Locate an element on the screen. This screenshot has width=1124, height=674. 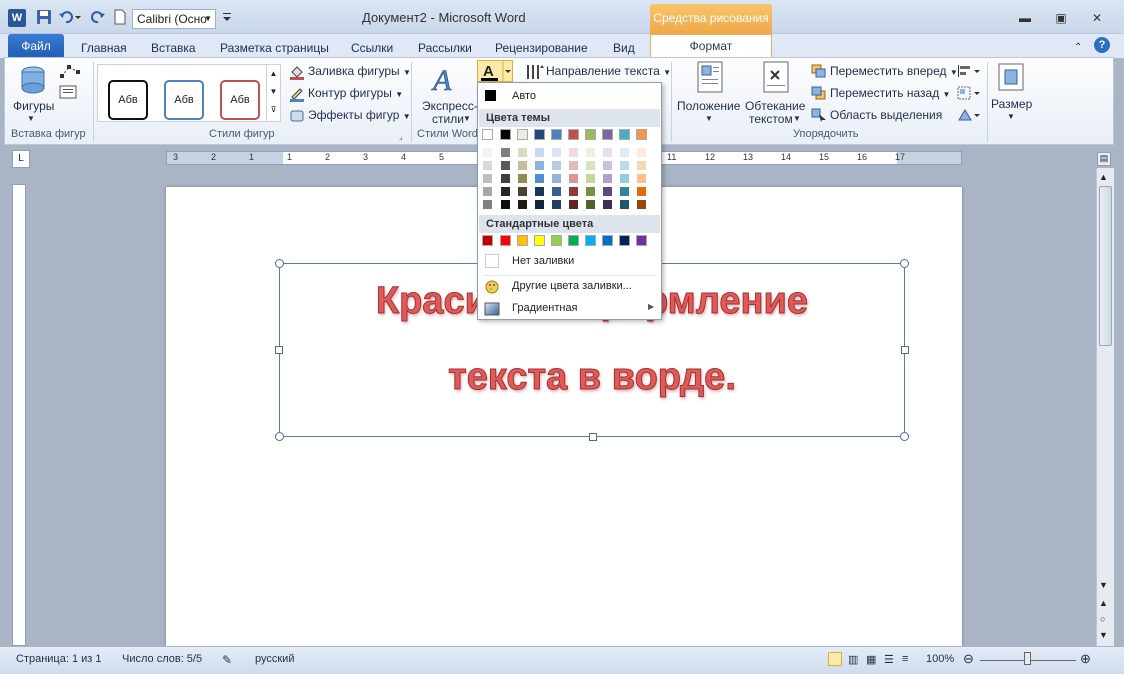
web-layout-icon: ▦ is located at coordinates (871, 659).